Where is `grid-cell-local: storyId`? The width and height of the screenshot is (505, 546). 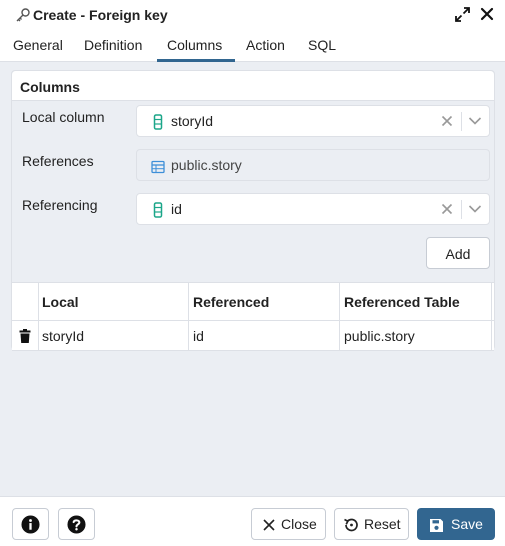 grid-cell-local: storyId is located at coordinates (63, 336).